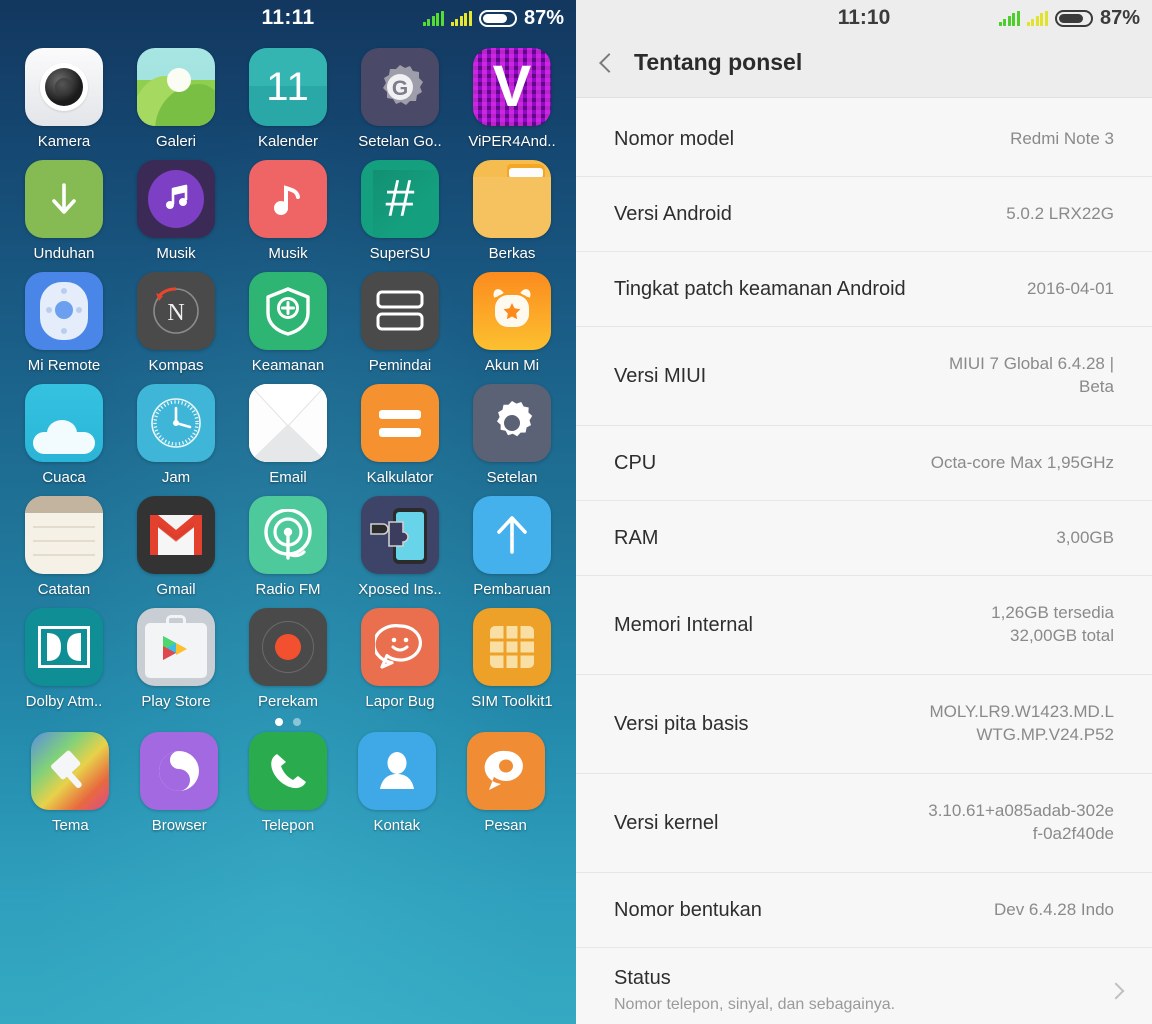 This screenshot has height=1024, width=1152. I want to click on app-label: Akun Mi, so click(512, 365).